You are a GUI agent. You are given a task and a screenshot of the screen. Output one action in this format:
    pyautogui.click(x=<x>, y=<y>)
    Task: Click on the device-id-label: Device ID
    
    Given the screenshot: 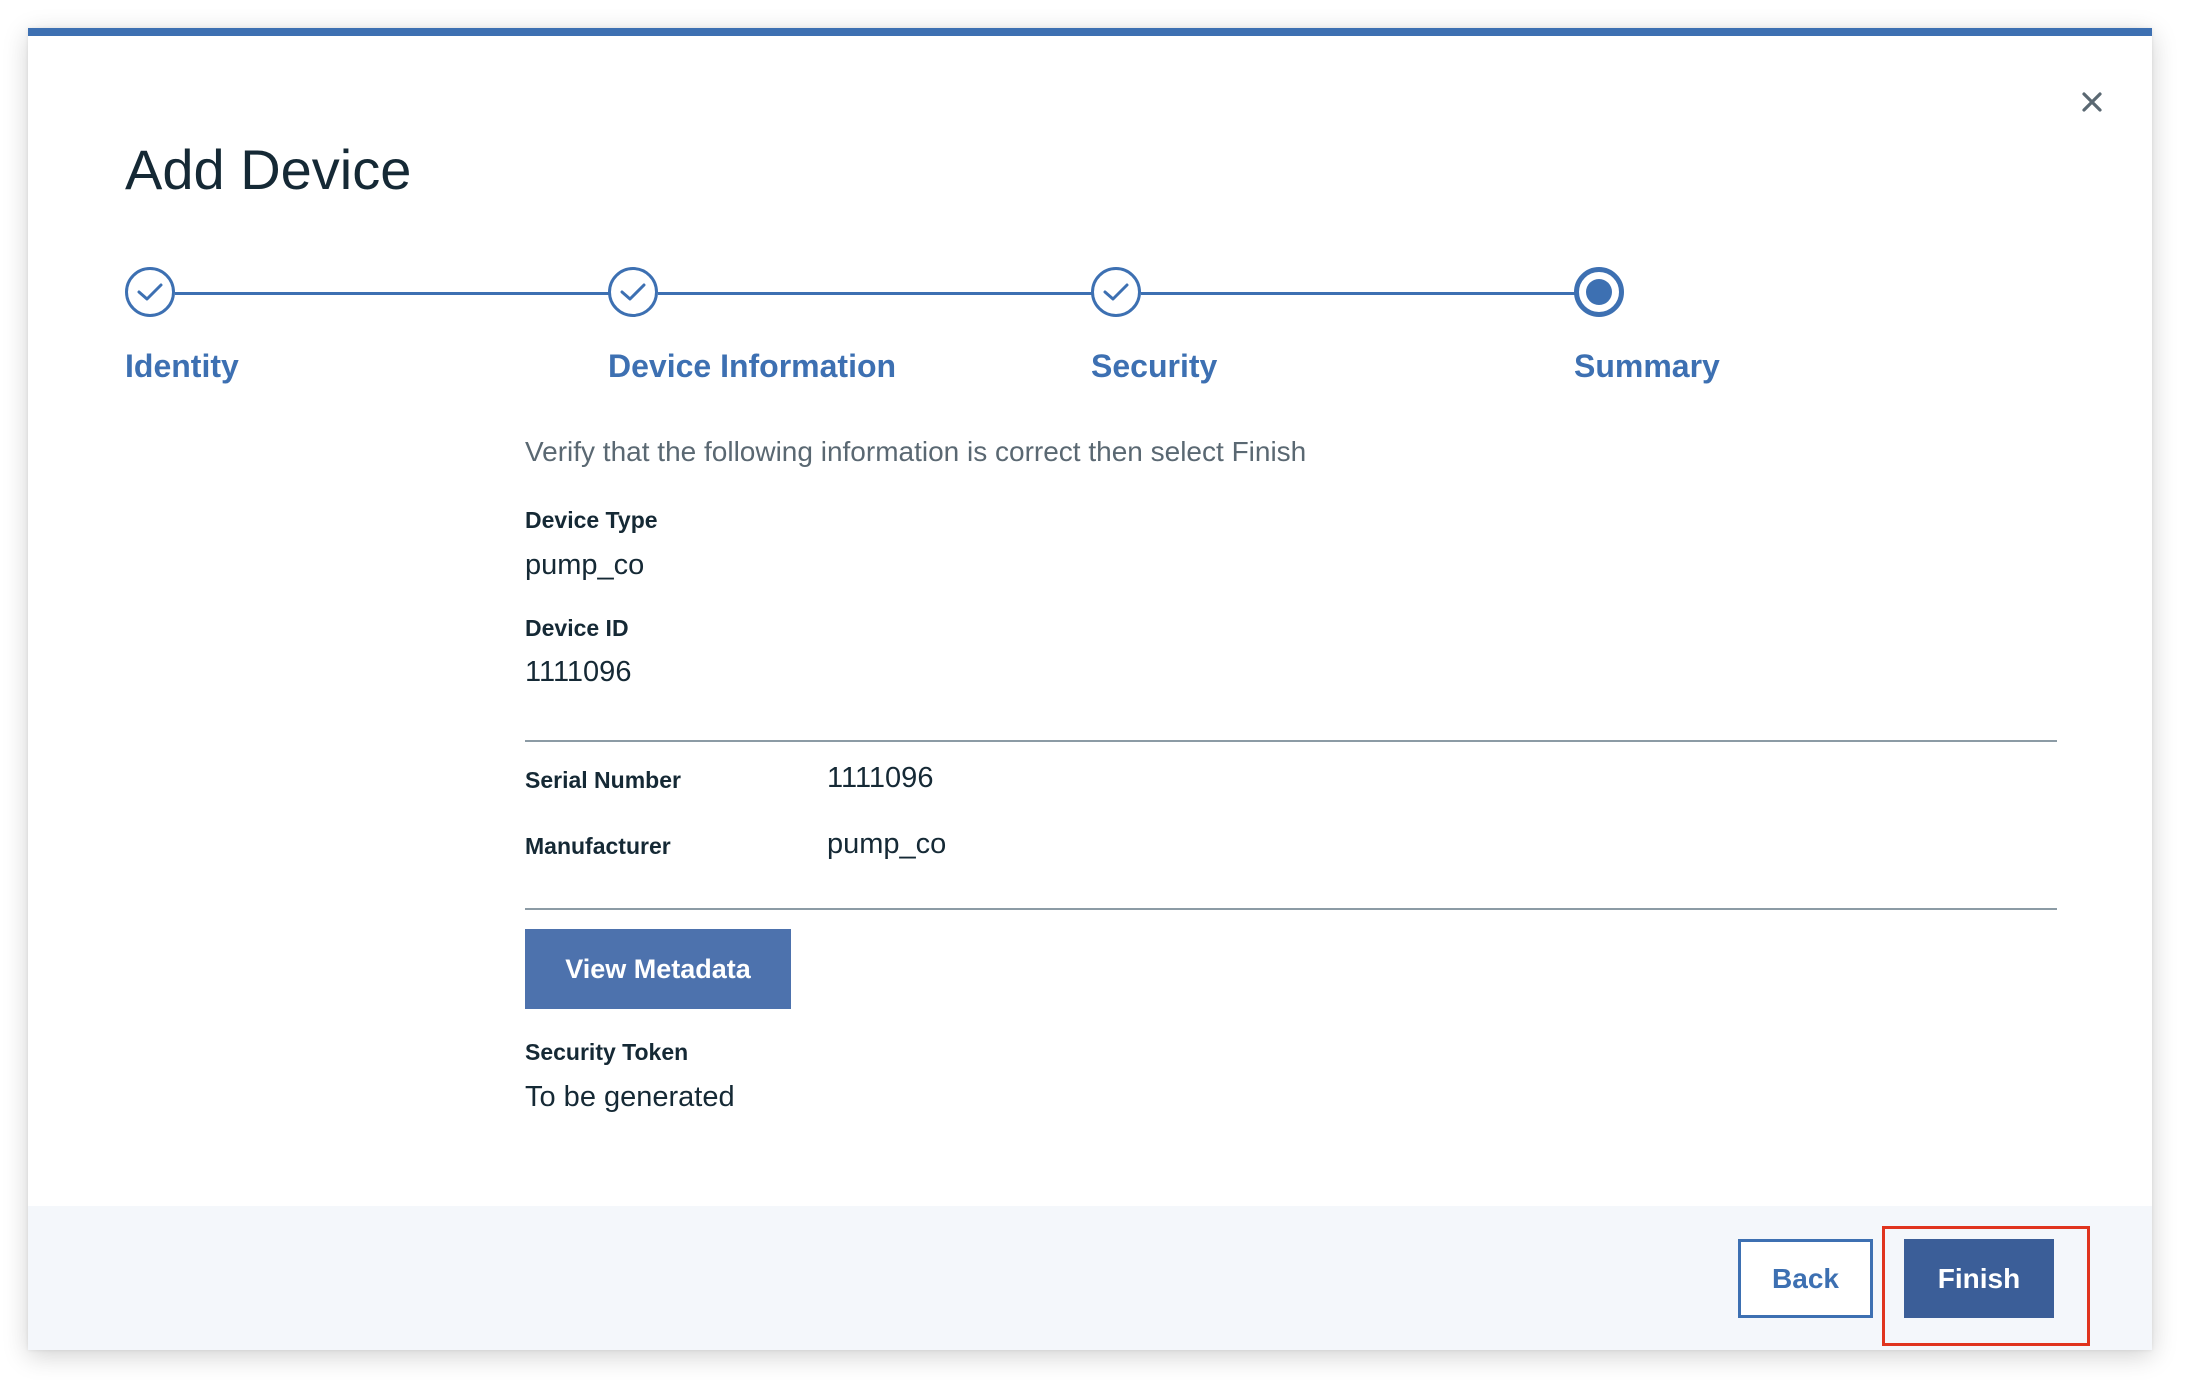 What is the action you would take?
    pyautogui.click(x=577, y=628)
    